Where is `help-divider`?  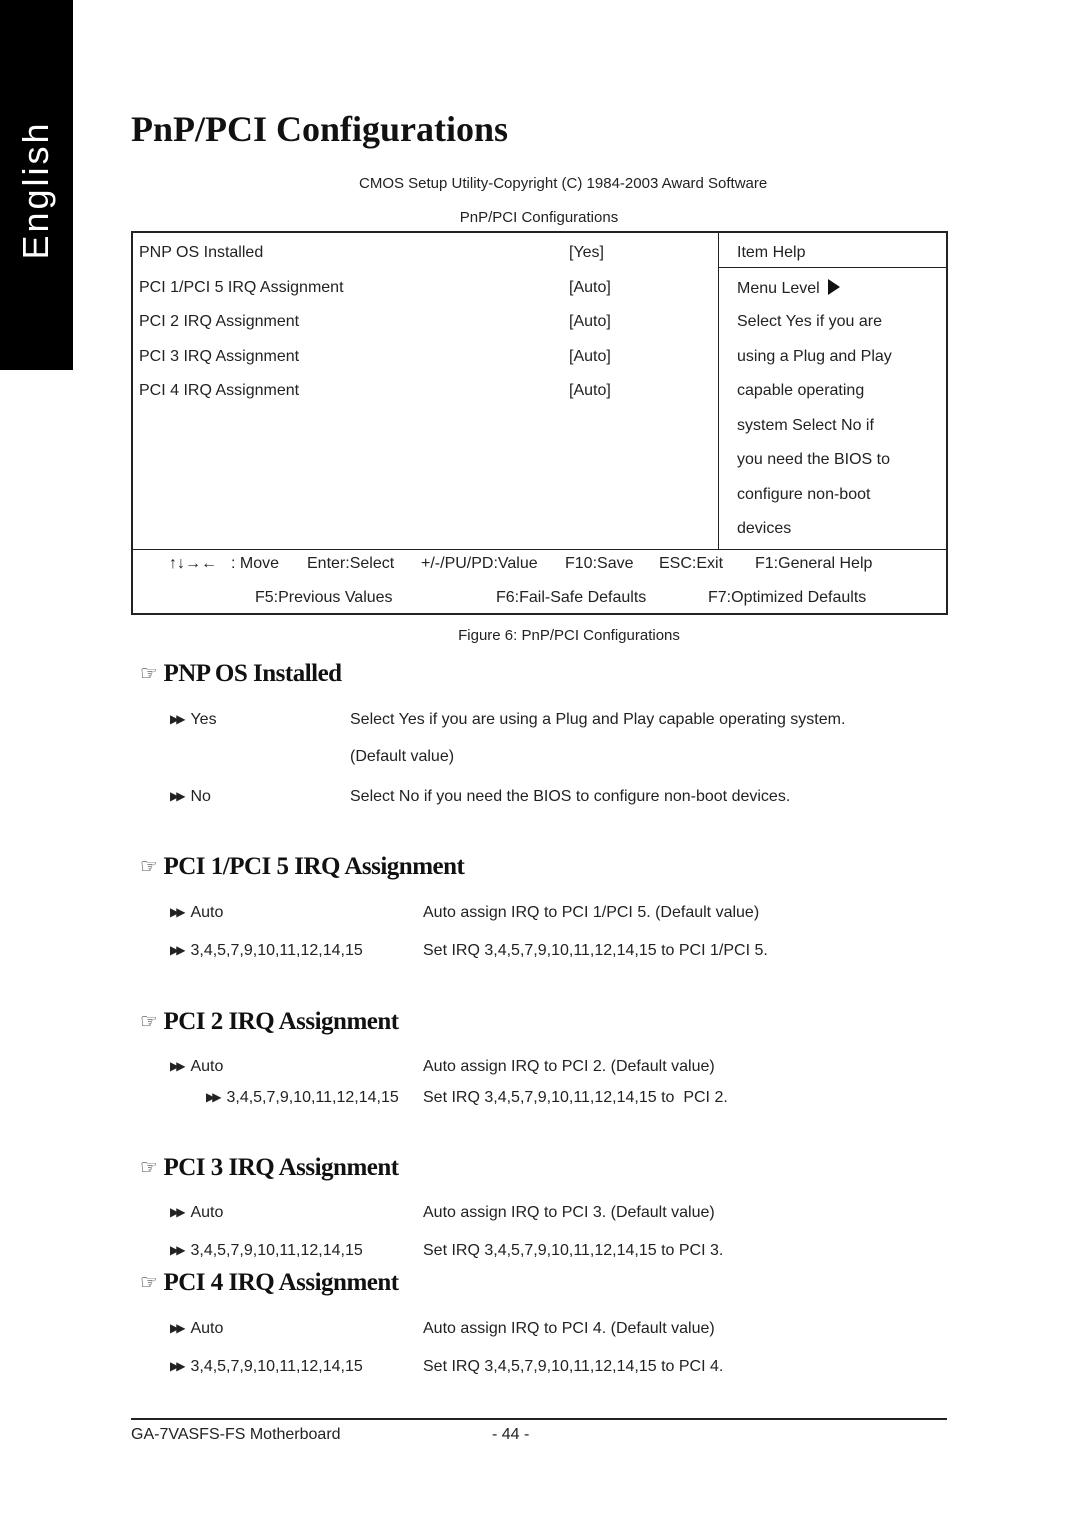
help-divider is located at coordinates (718, 391).